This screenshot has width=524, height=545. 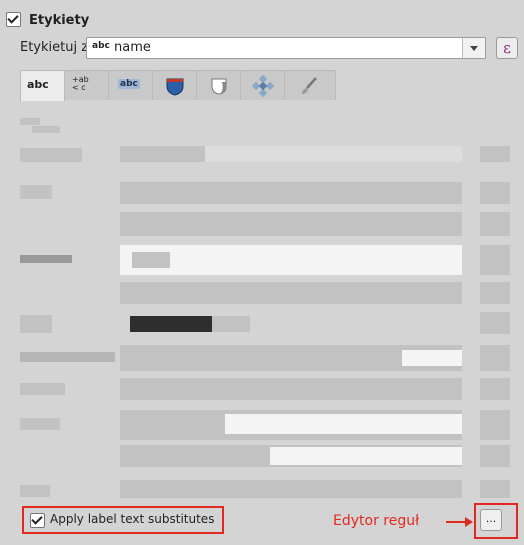 I want to click on shield-icon, so click(x=175, y=87).